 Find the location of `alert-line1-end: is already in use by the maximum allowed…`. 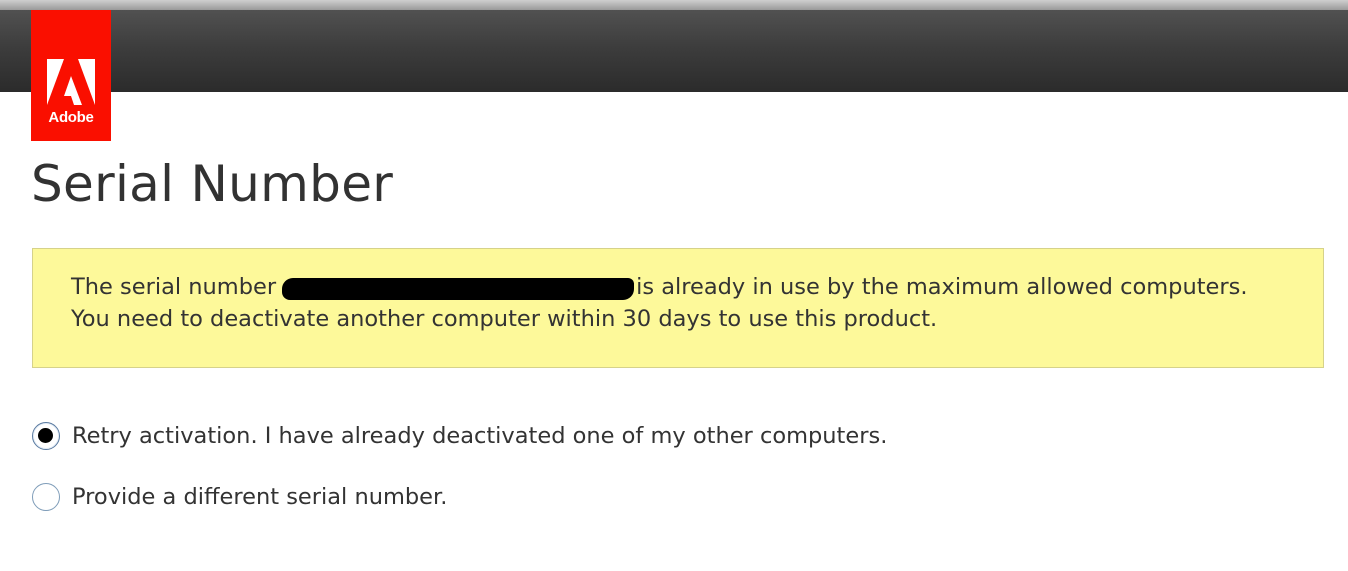

alert-line1-end: is already in use by the maximum allowed… is located at coordinates (942, 287).